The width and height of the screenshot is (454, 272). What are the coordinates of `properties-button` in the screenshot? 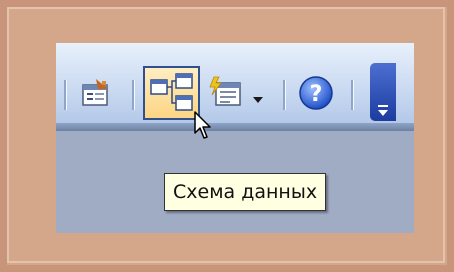 It's located at (96, 93).